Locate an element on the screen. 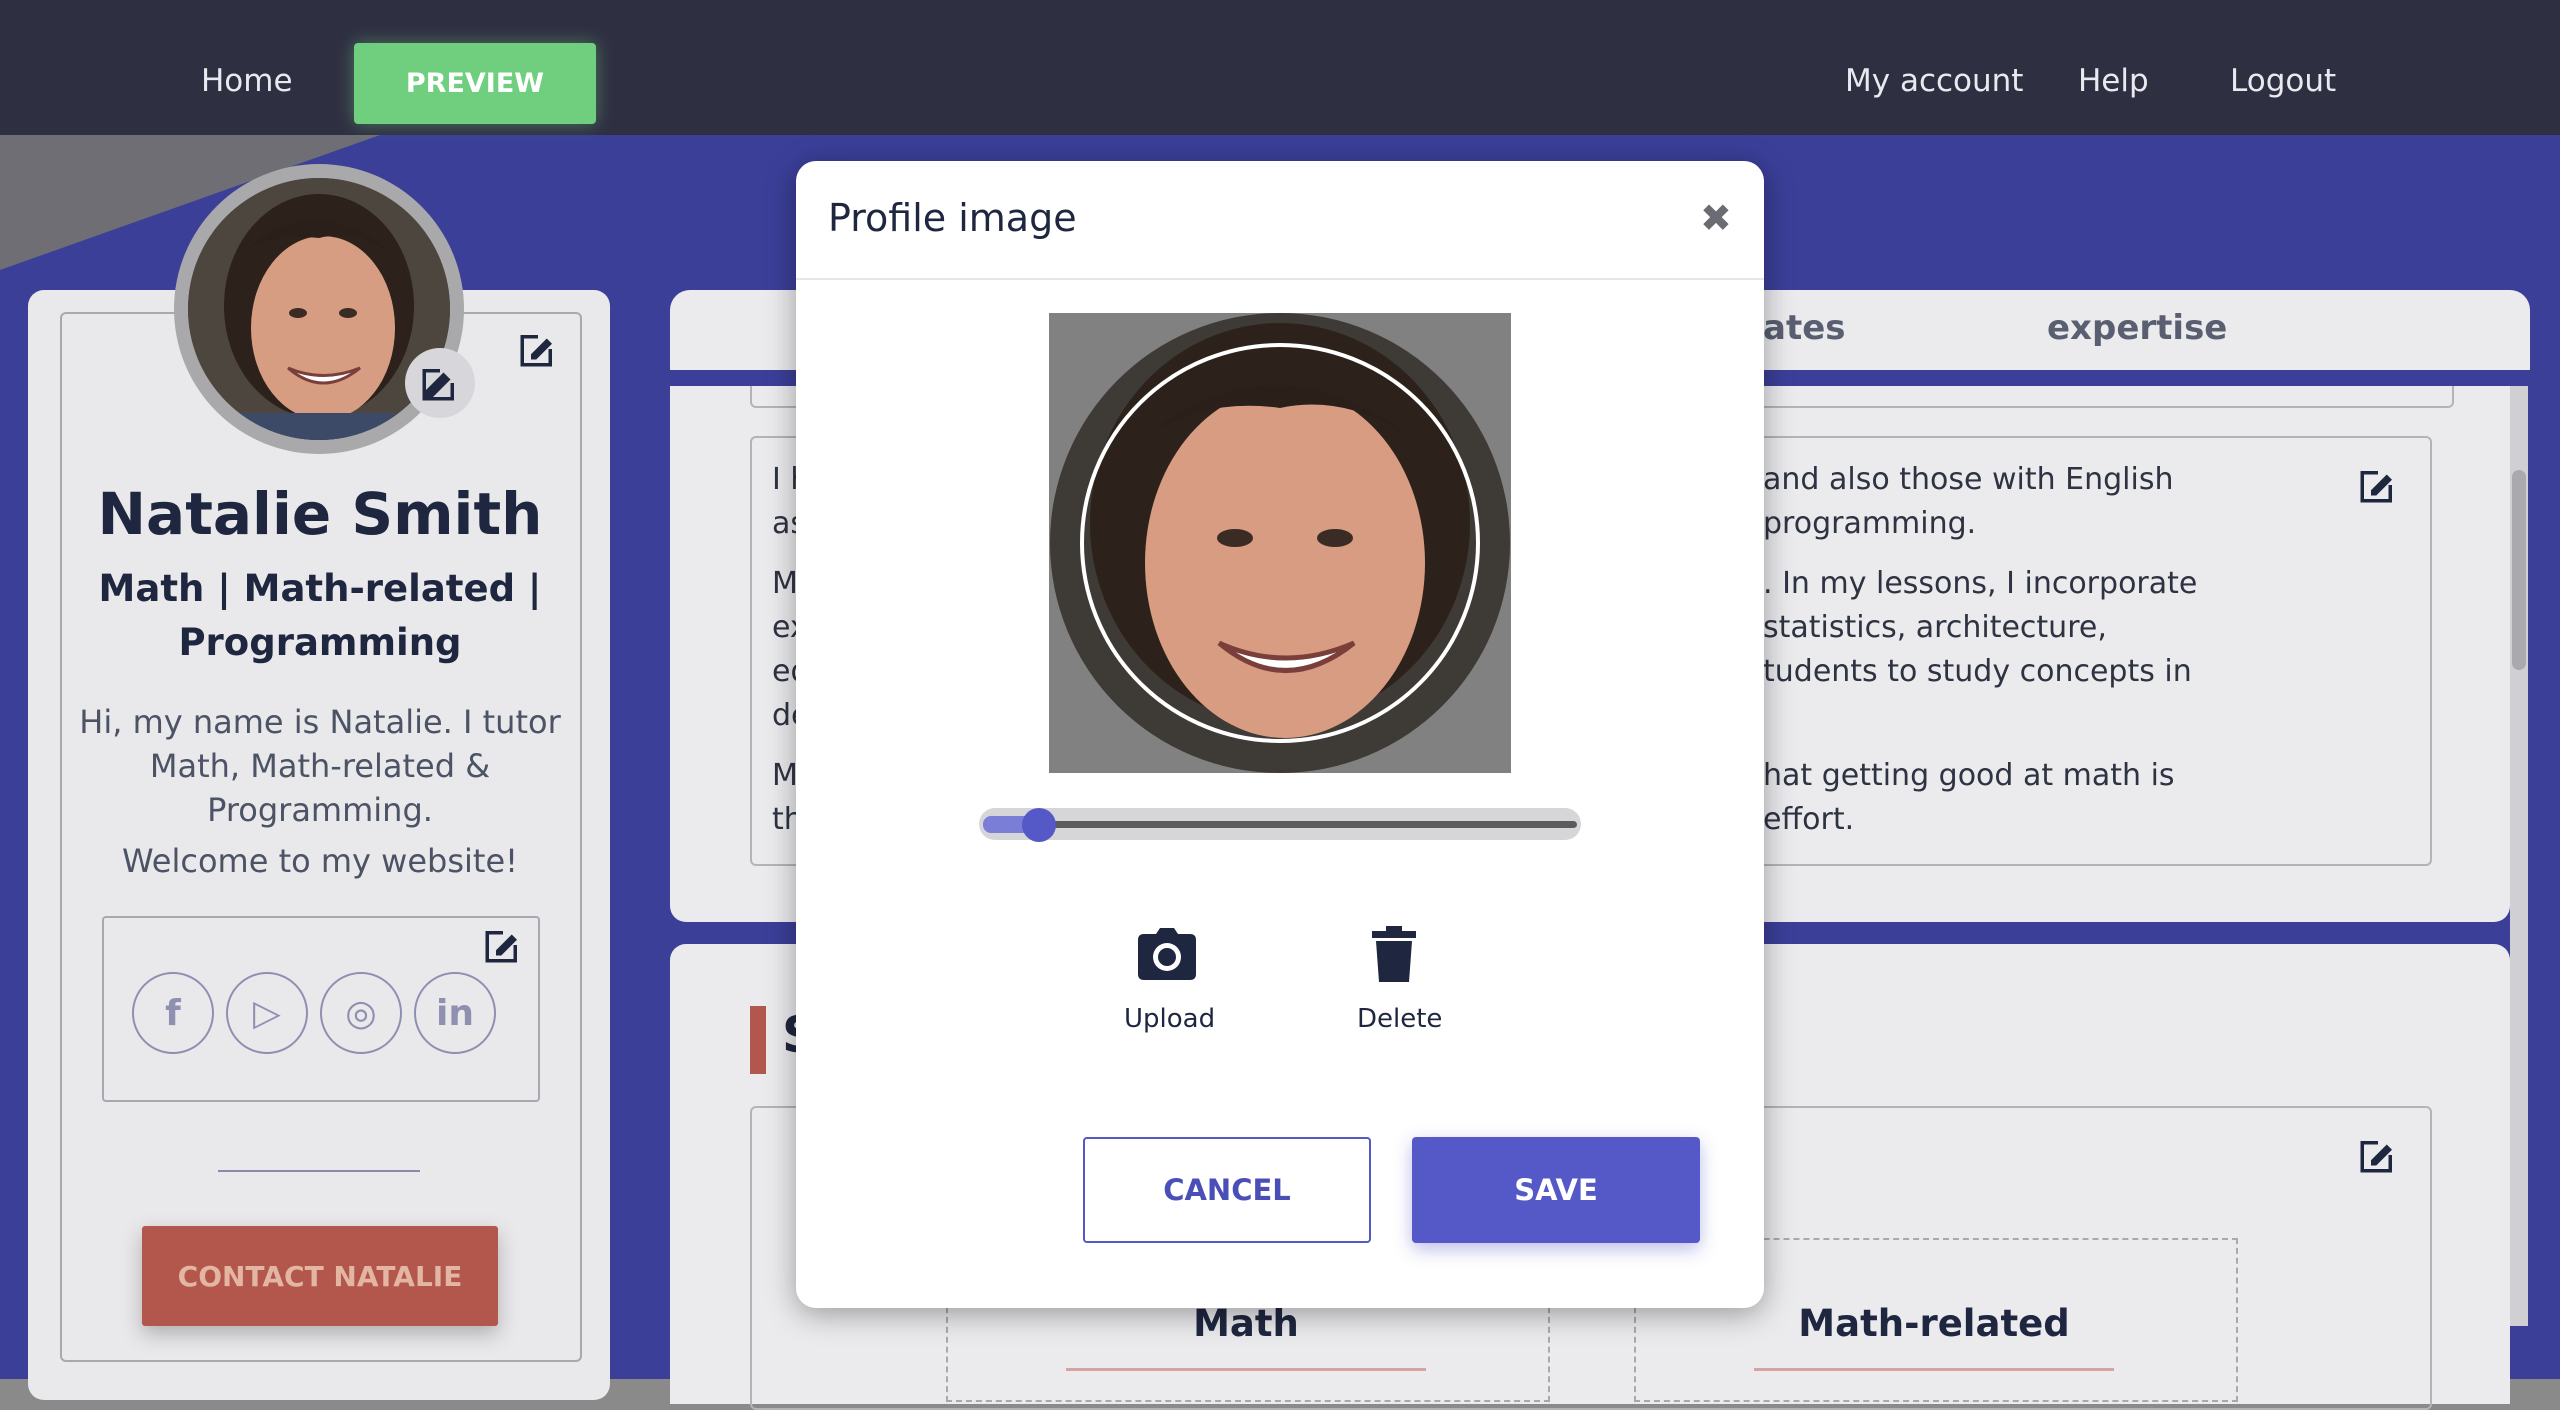  zoom-slider-line is located at coordinates (1280, 824).